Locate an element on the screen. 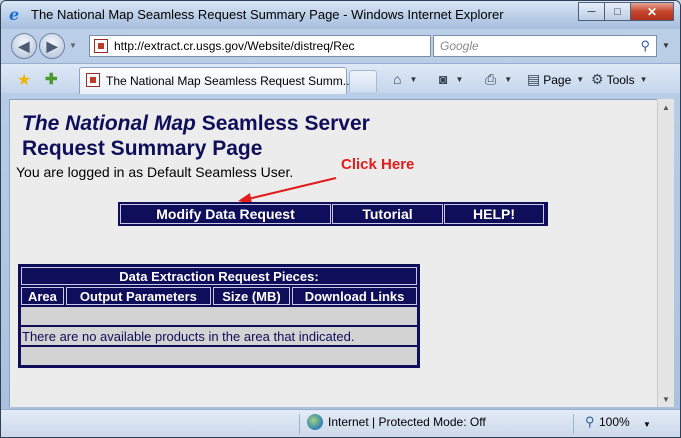 The height and width of the screenshot is (438, 681). forward-arrow-icon: ▶ is located at coordinates (52, 45).